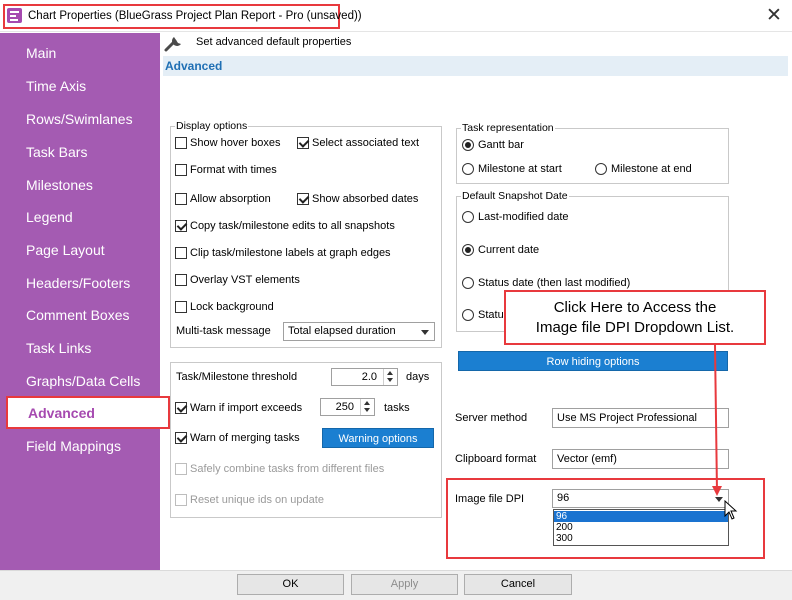  What do you see at coordinates (366, 143) in the screenshot?
I see `select-associated-text-label: Select associated text` at bounding box center [366, 143].